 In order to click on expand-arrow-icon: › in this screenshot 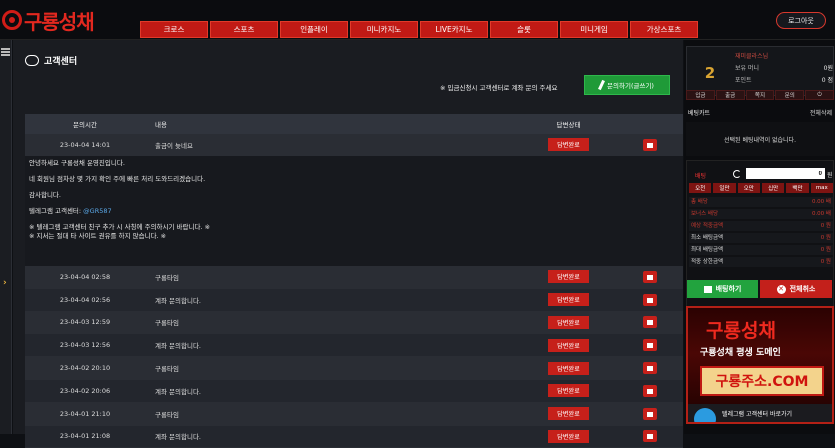, I will do `click(5, 283)`.